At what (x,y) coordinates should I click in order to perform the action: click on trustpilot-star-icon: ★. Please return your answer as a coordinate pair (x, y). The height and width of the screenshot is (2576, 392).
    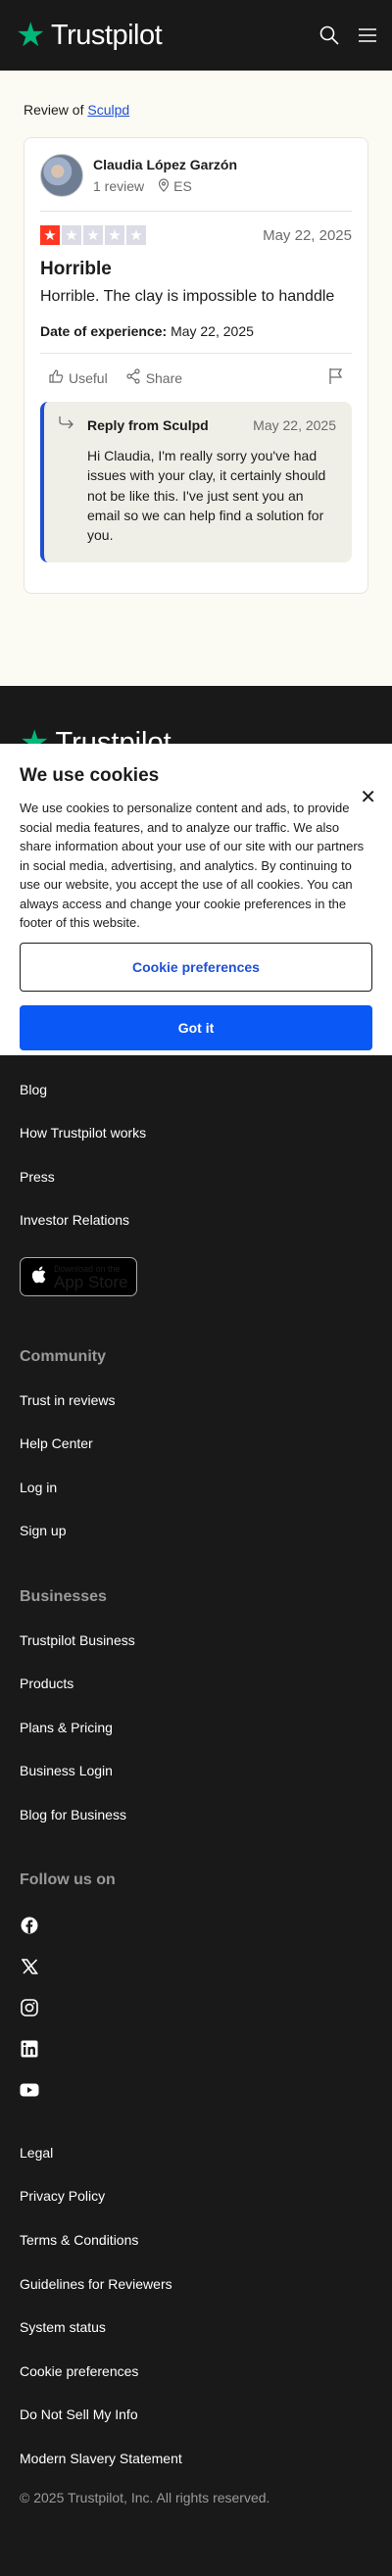
    Looking at the image, I should click on (30, 35).